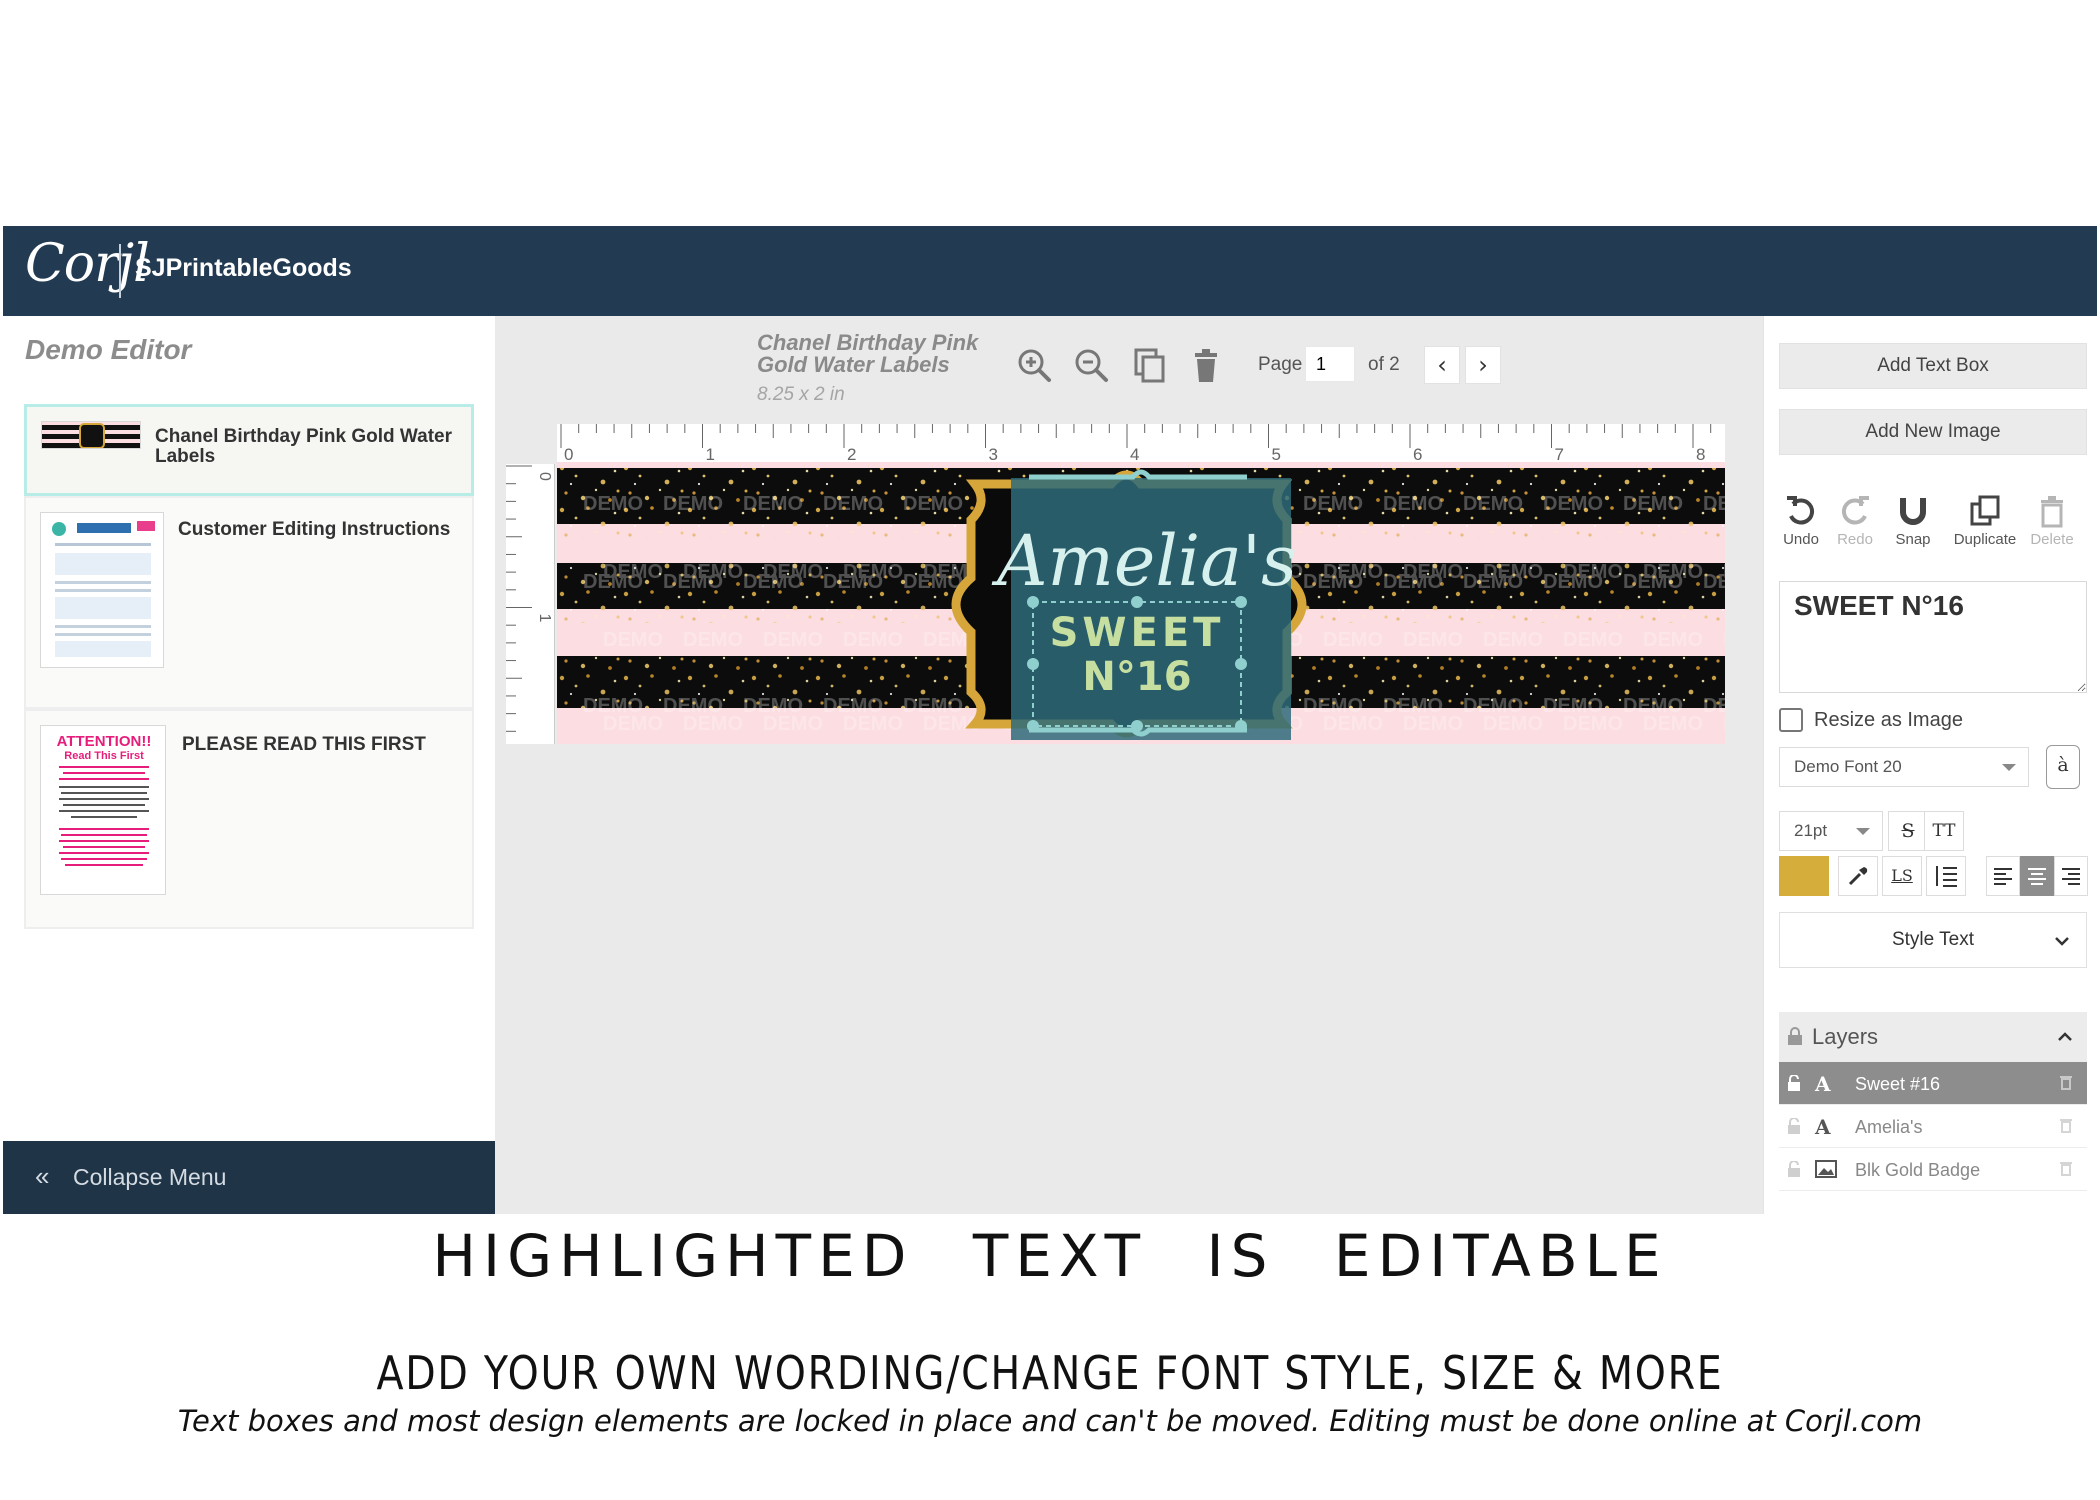 This screenshot has height=1500, width=2100. Describe the element at coordinates (1904, 767) in the screenshot. I see `font-select: Demo Font 20` at that location.